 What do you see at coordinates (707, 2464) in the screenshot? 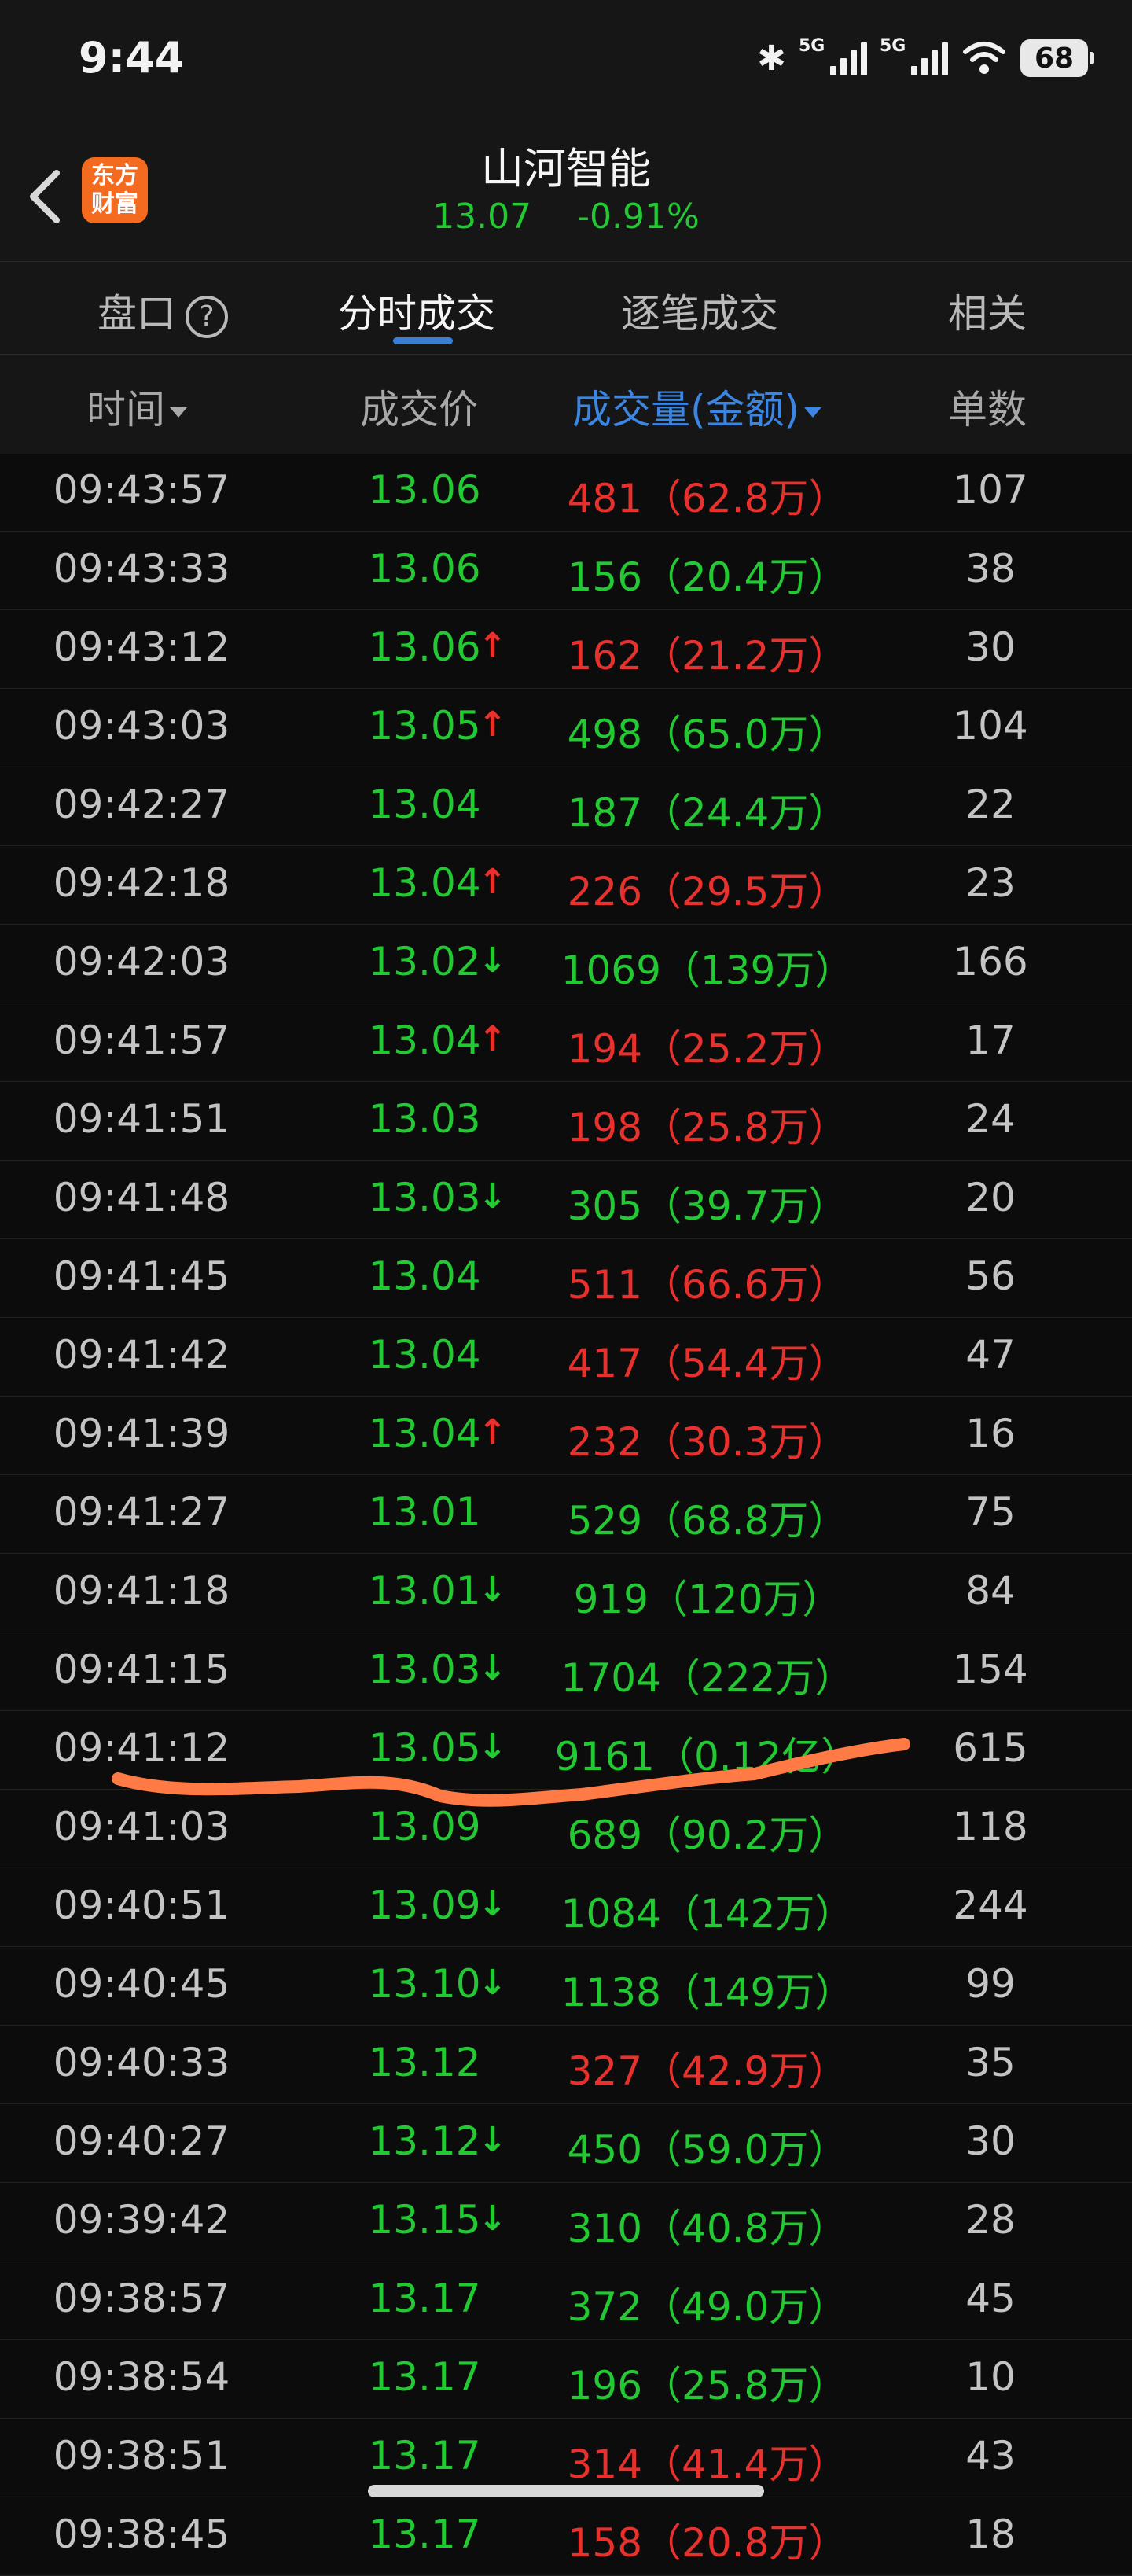
I see `trade-volume: 314（41.4万）` at bounding box center [707, 2464].